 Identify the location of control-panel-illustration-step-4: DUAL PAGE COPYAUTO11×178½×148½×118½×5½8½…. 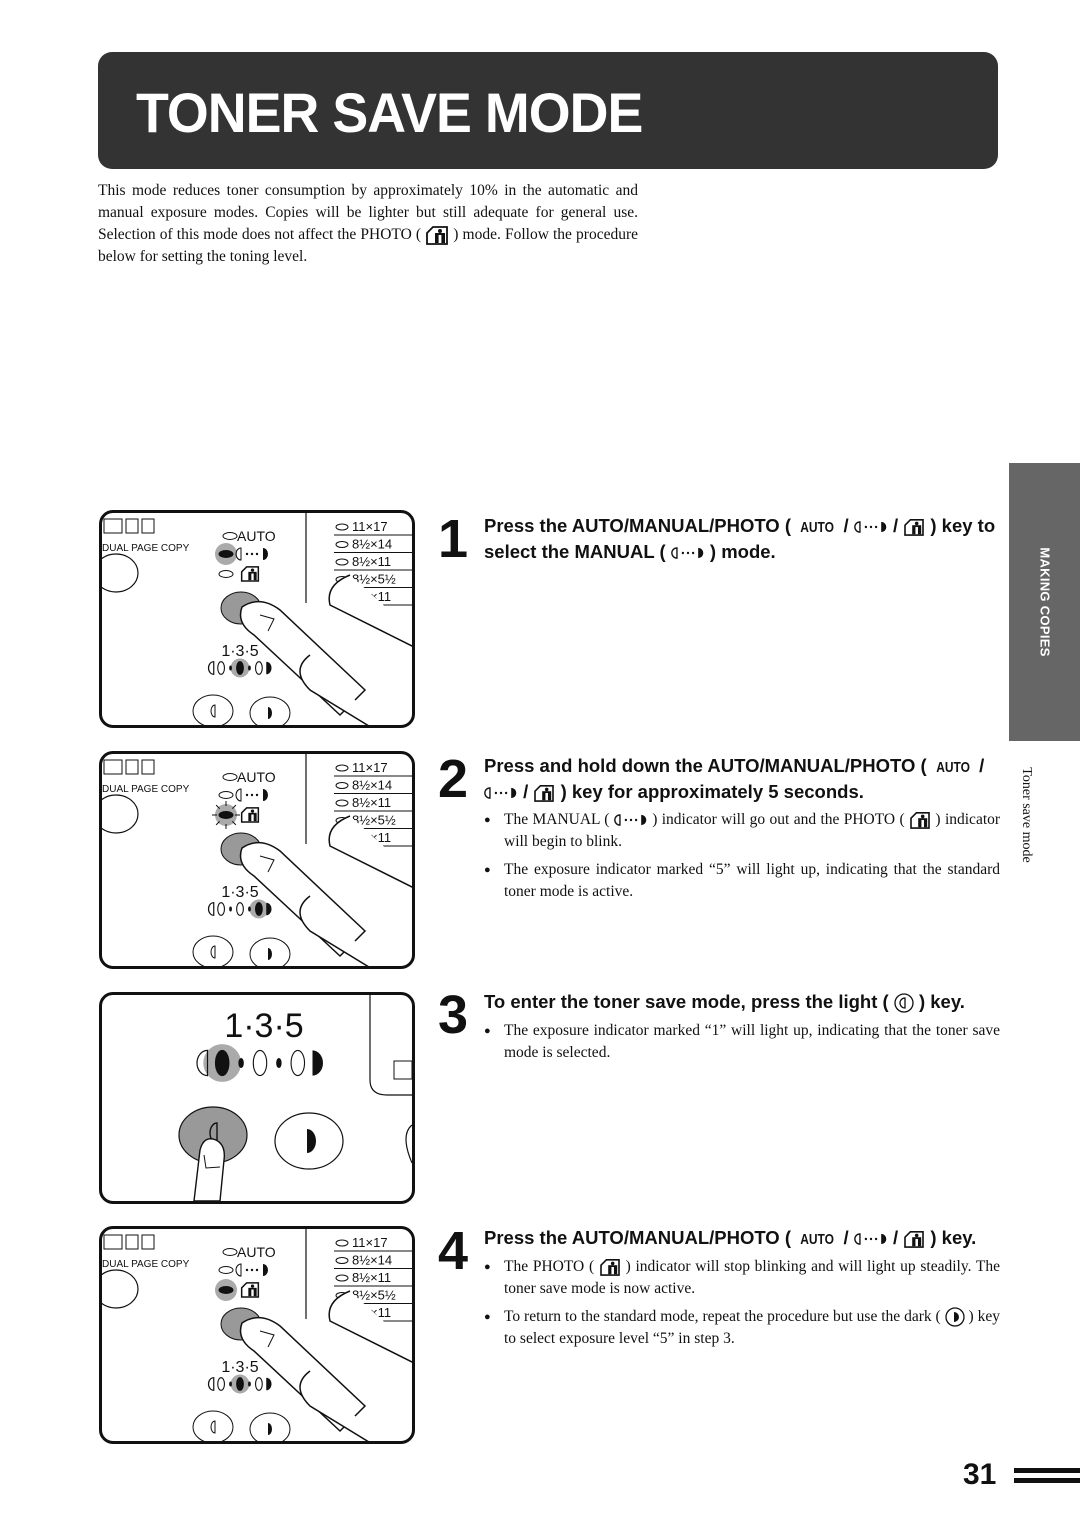
(257, 1335).